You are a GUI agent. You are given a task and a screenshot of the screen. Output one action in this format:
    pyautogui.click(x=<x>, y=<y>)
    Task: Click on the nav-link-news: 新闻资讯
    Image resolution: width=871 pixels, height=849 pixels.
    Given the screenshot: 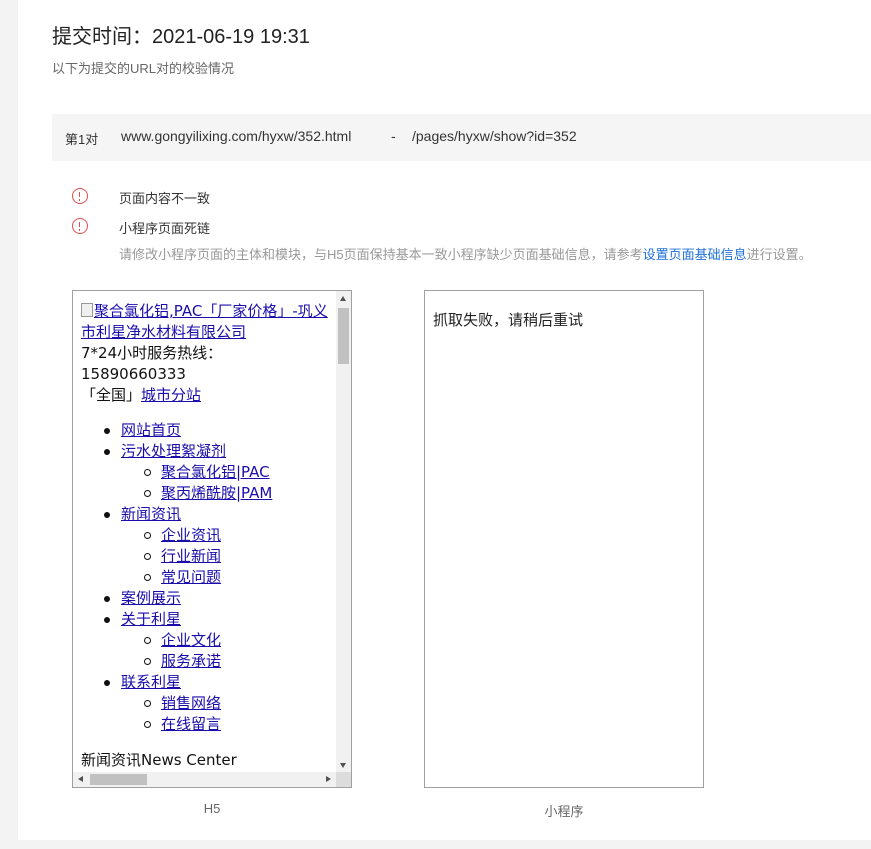 What is the action you would take?
    pyautogui.click(x=151, y=514)
    